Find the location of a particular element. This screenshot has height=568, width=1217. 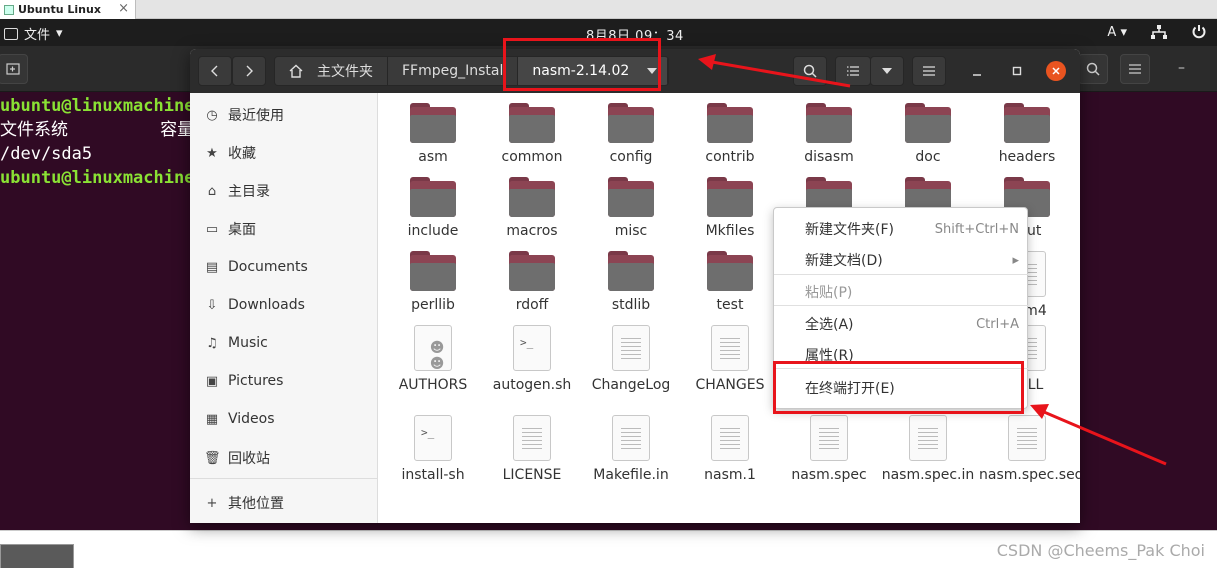

file-item: nasm.spec is located at coordinates (829, 449).